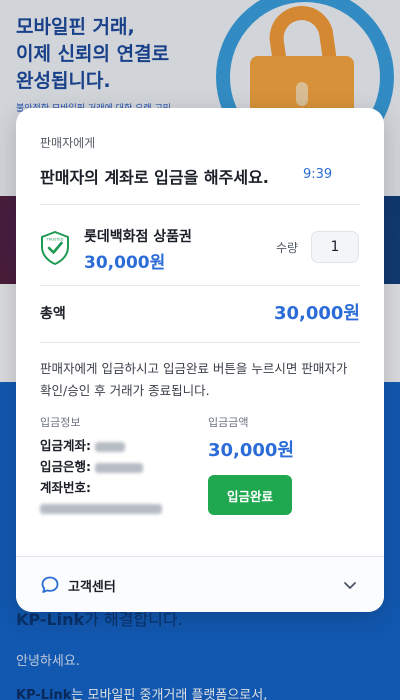 This screenshot has height=700, width=400. I want to click on trusted-badge-text: TRUSTED, so click(55, 240).